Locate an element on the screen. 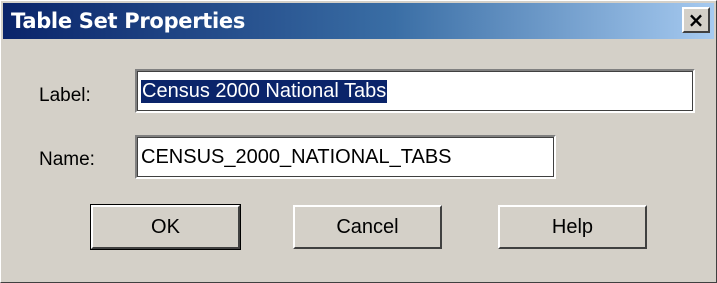  label-input: Census 2000 National Tabs is located at coordinates (415, 91).